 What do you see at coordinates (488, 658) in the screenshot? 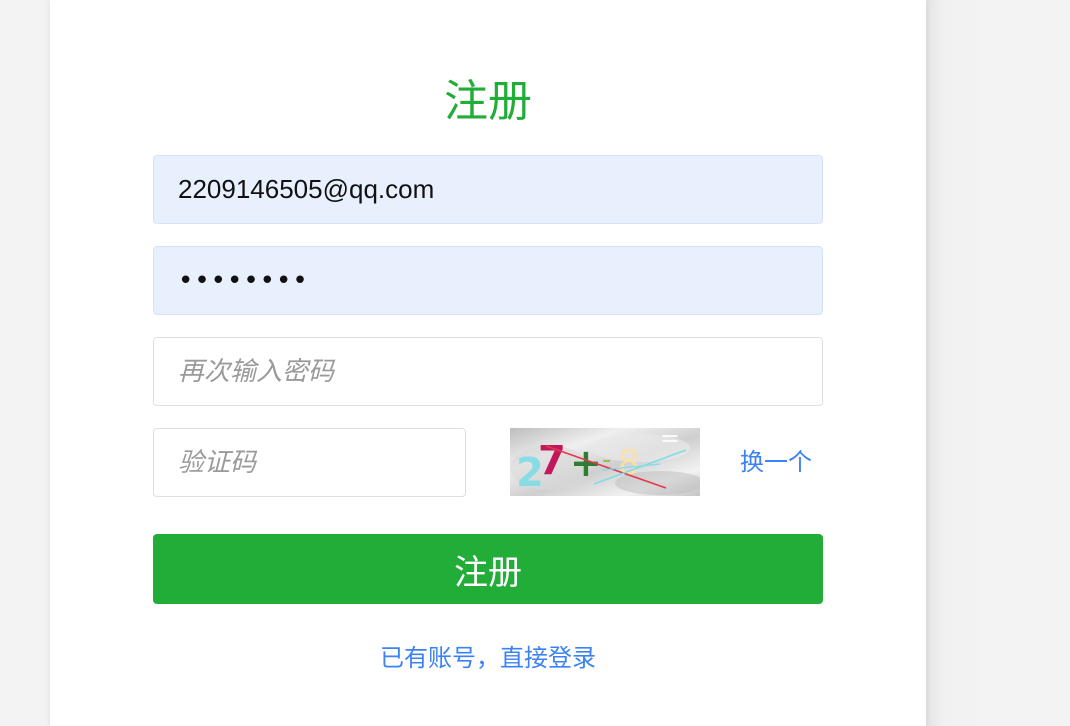
I see `login-link: 已有账号，直接登录` at bounding box center [488, 658].